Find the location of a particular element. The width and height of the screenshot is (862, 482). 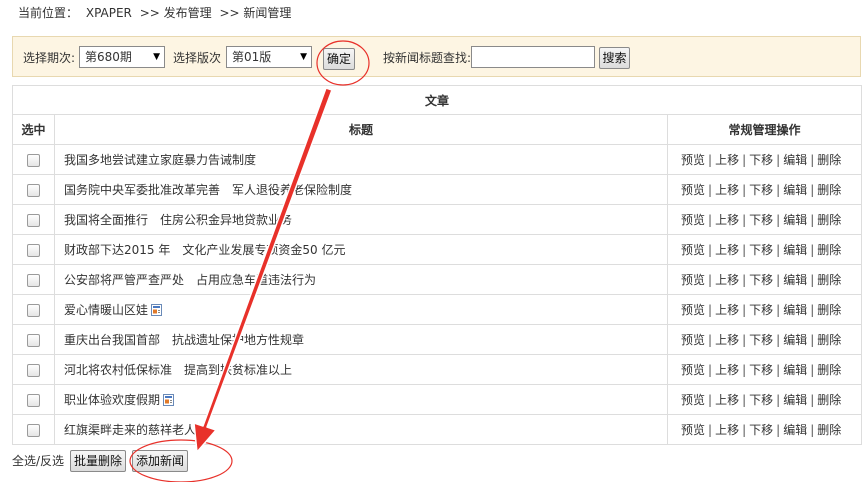

row-title: 重庆出台我国首部 抗战遗址保护地方性规章 is located at coordinates (184, 340).